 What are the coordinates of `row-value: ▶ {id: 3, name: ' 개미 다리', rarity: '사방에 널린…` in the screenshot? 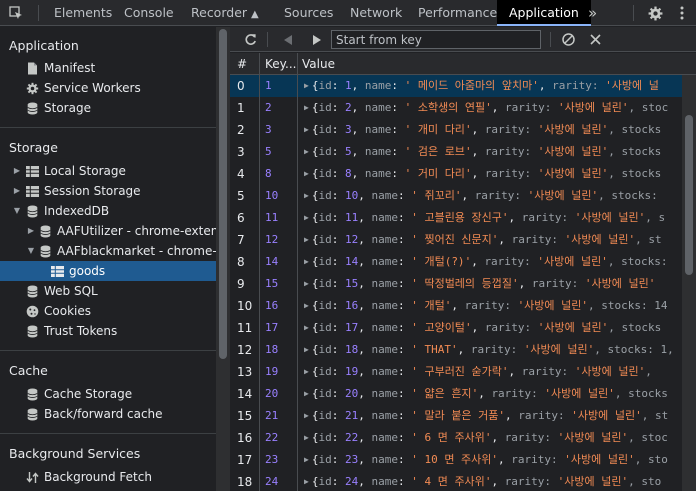 It's located at (482, 130).